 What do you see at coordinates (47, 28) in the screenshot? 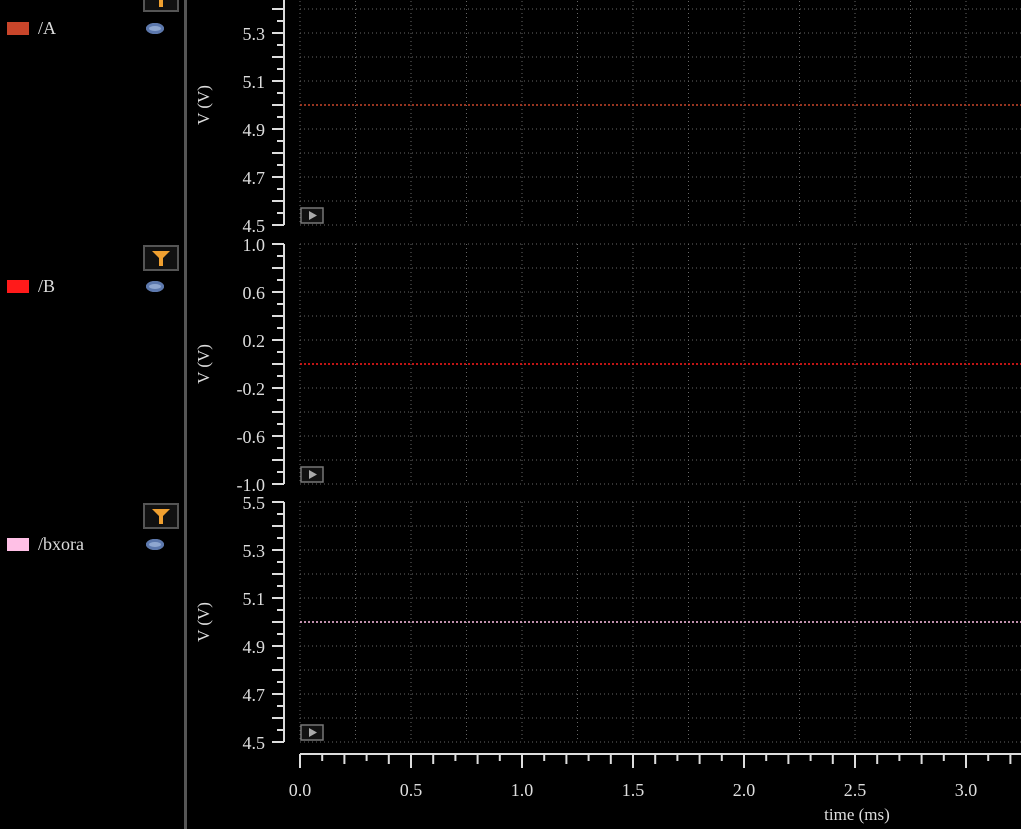
I see `signal-name: /A` at bounding box center [47, 28].